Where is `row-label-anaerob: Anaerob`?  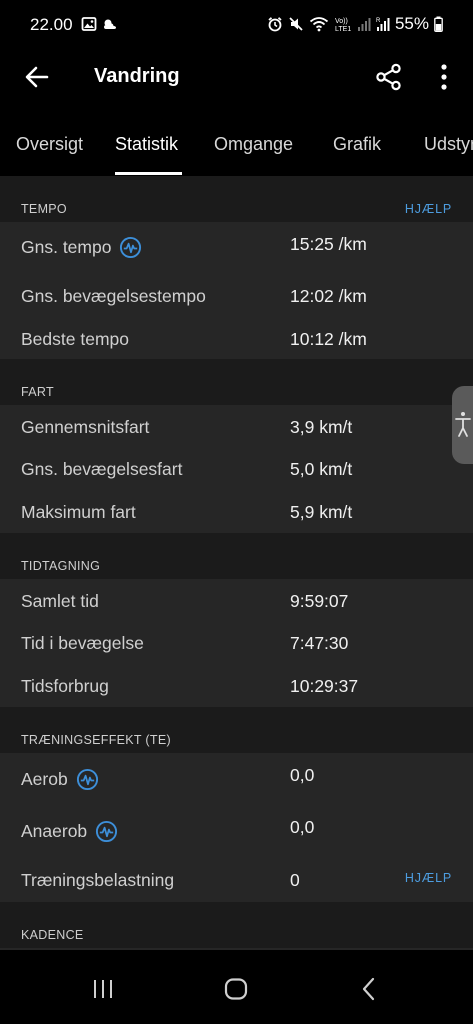
row-label-anaerob: Anaerob is located at coordinates (69, 831).